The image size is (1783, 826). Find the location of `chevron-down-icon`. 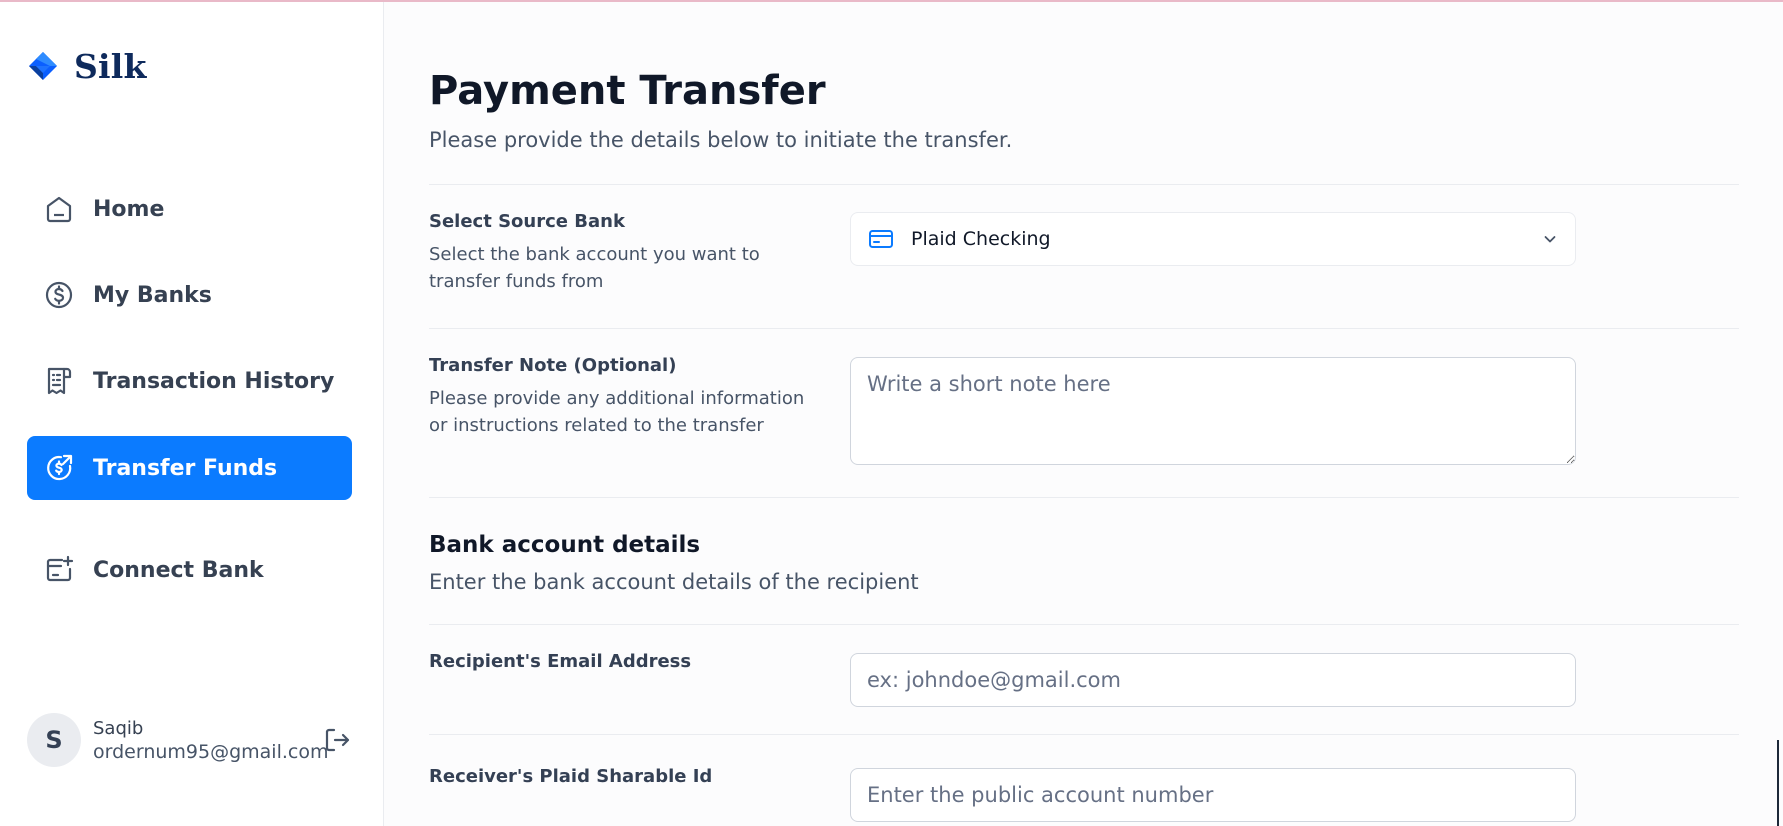

chevron-down-icon is located at coordinates (1550, 239).